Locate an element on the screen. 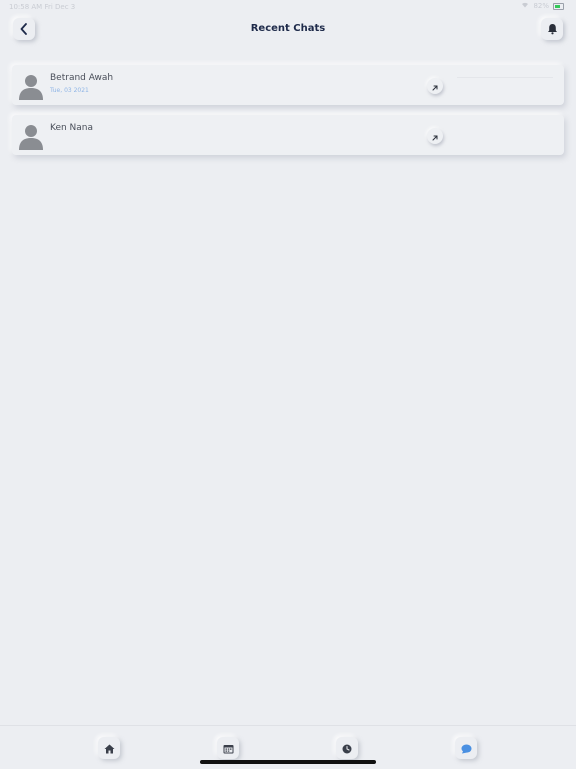  chat-list-item: Betrand Awah Tue, 03 2021 is located at coordinates (288, 85).